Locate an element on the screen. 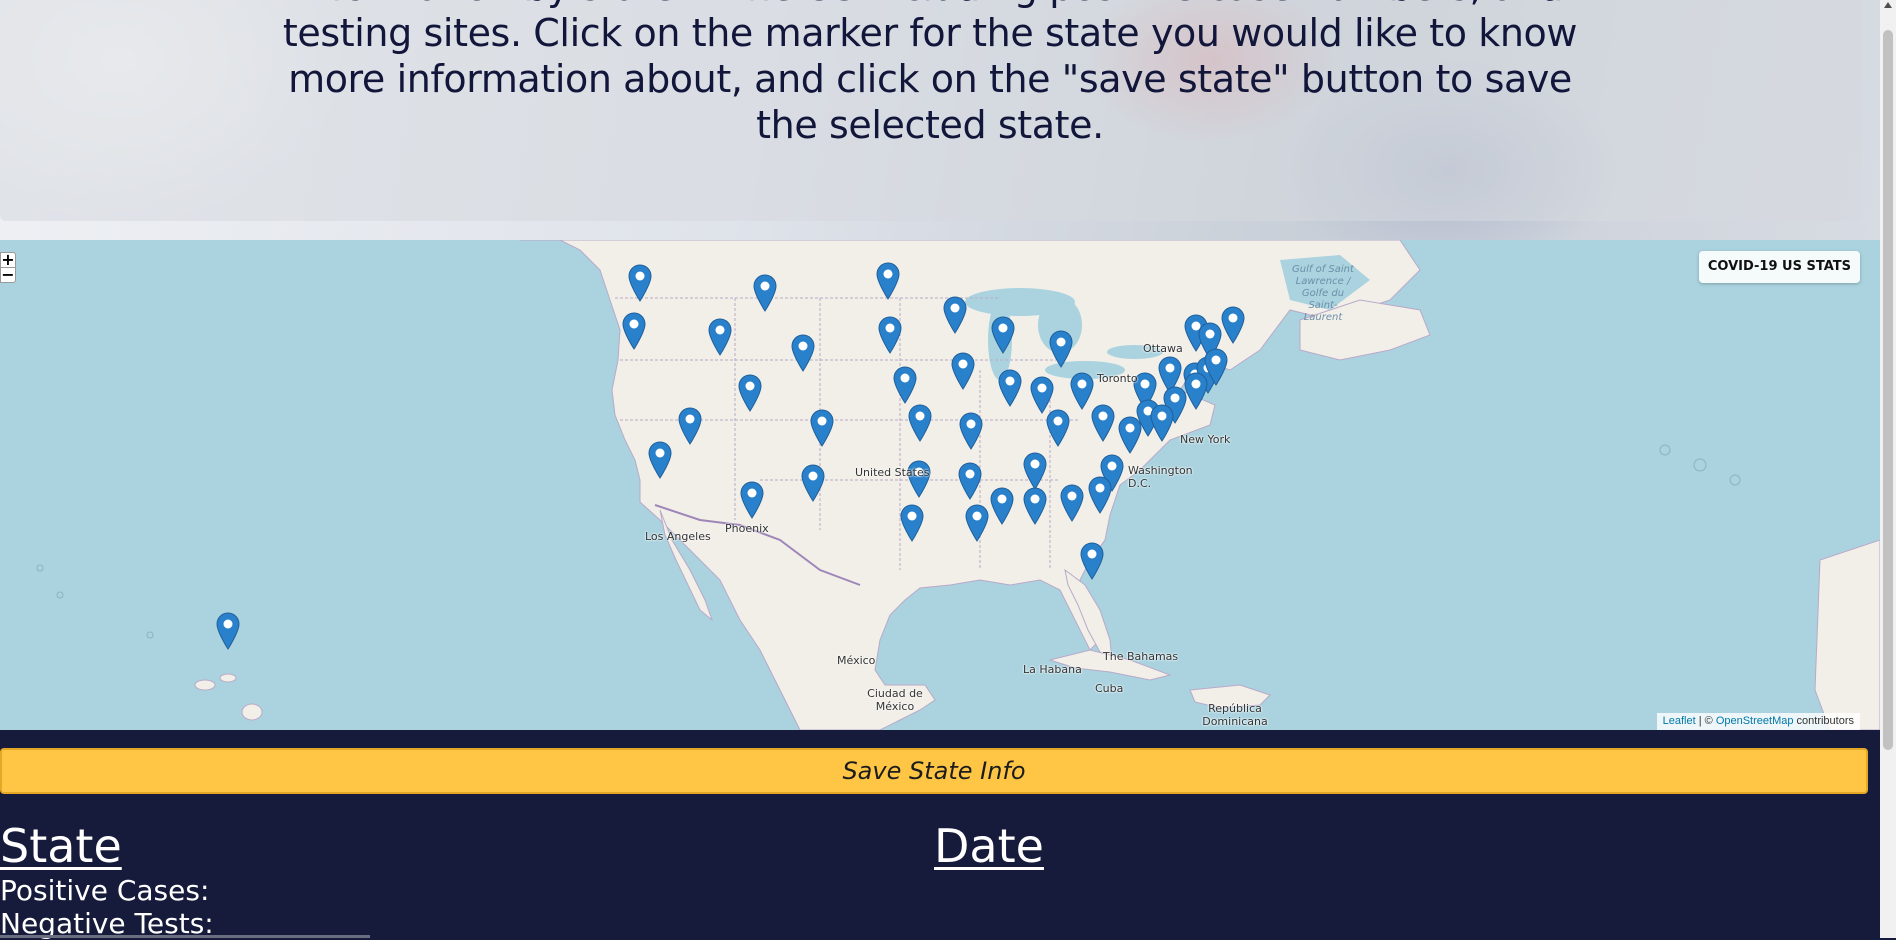  date-heading: Date is located at coordinates (989, 846).